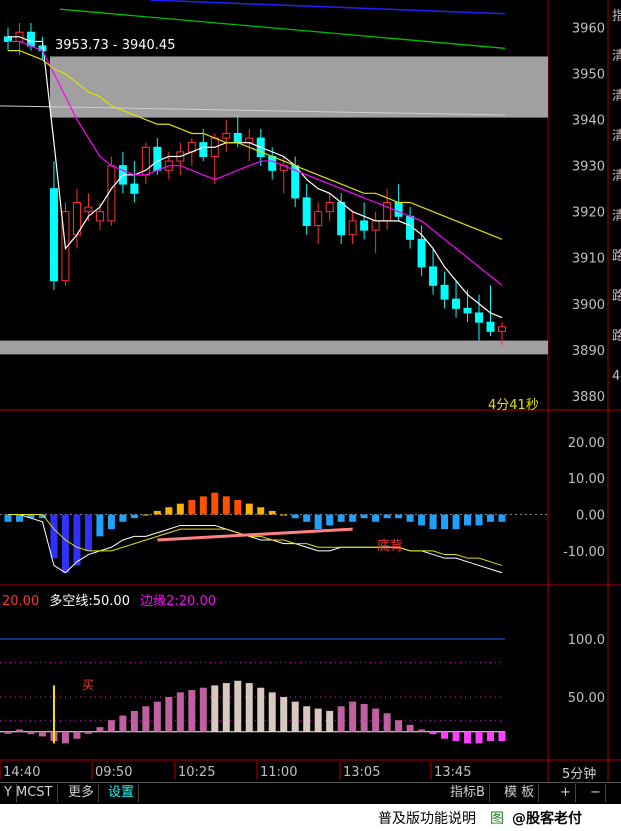  What do you see at coordinates (586, 479) in the screenshot?
I see `macd-tick-1: 10.00` at bounding box center [586, 479].